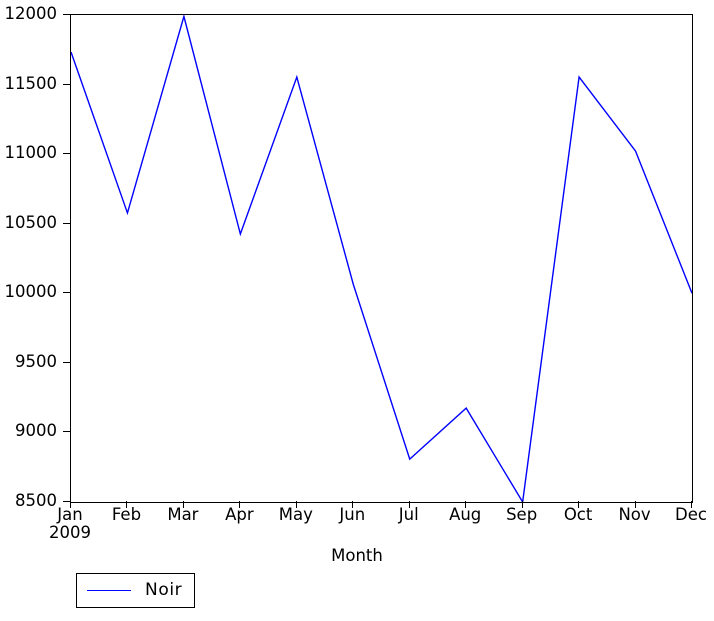 Image resolution: width=714 pixels, height=621 pixels. What do you see at coordinates (357, 555) in the screenshot?
I see `x-axis-title: Month` at bounding box center [357, 555].